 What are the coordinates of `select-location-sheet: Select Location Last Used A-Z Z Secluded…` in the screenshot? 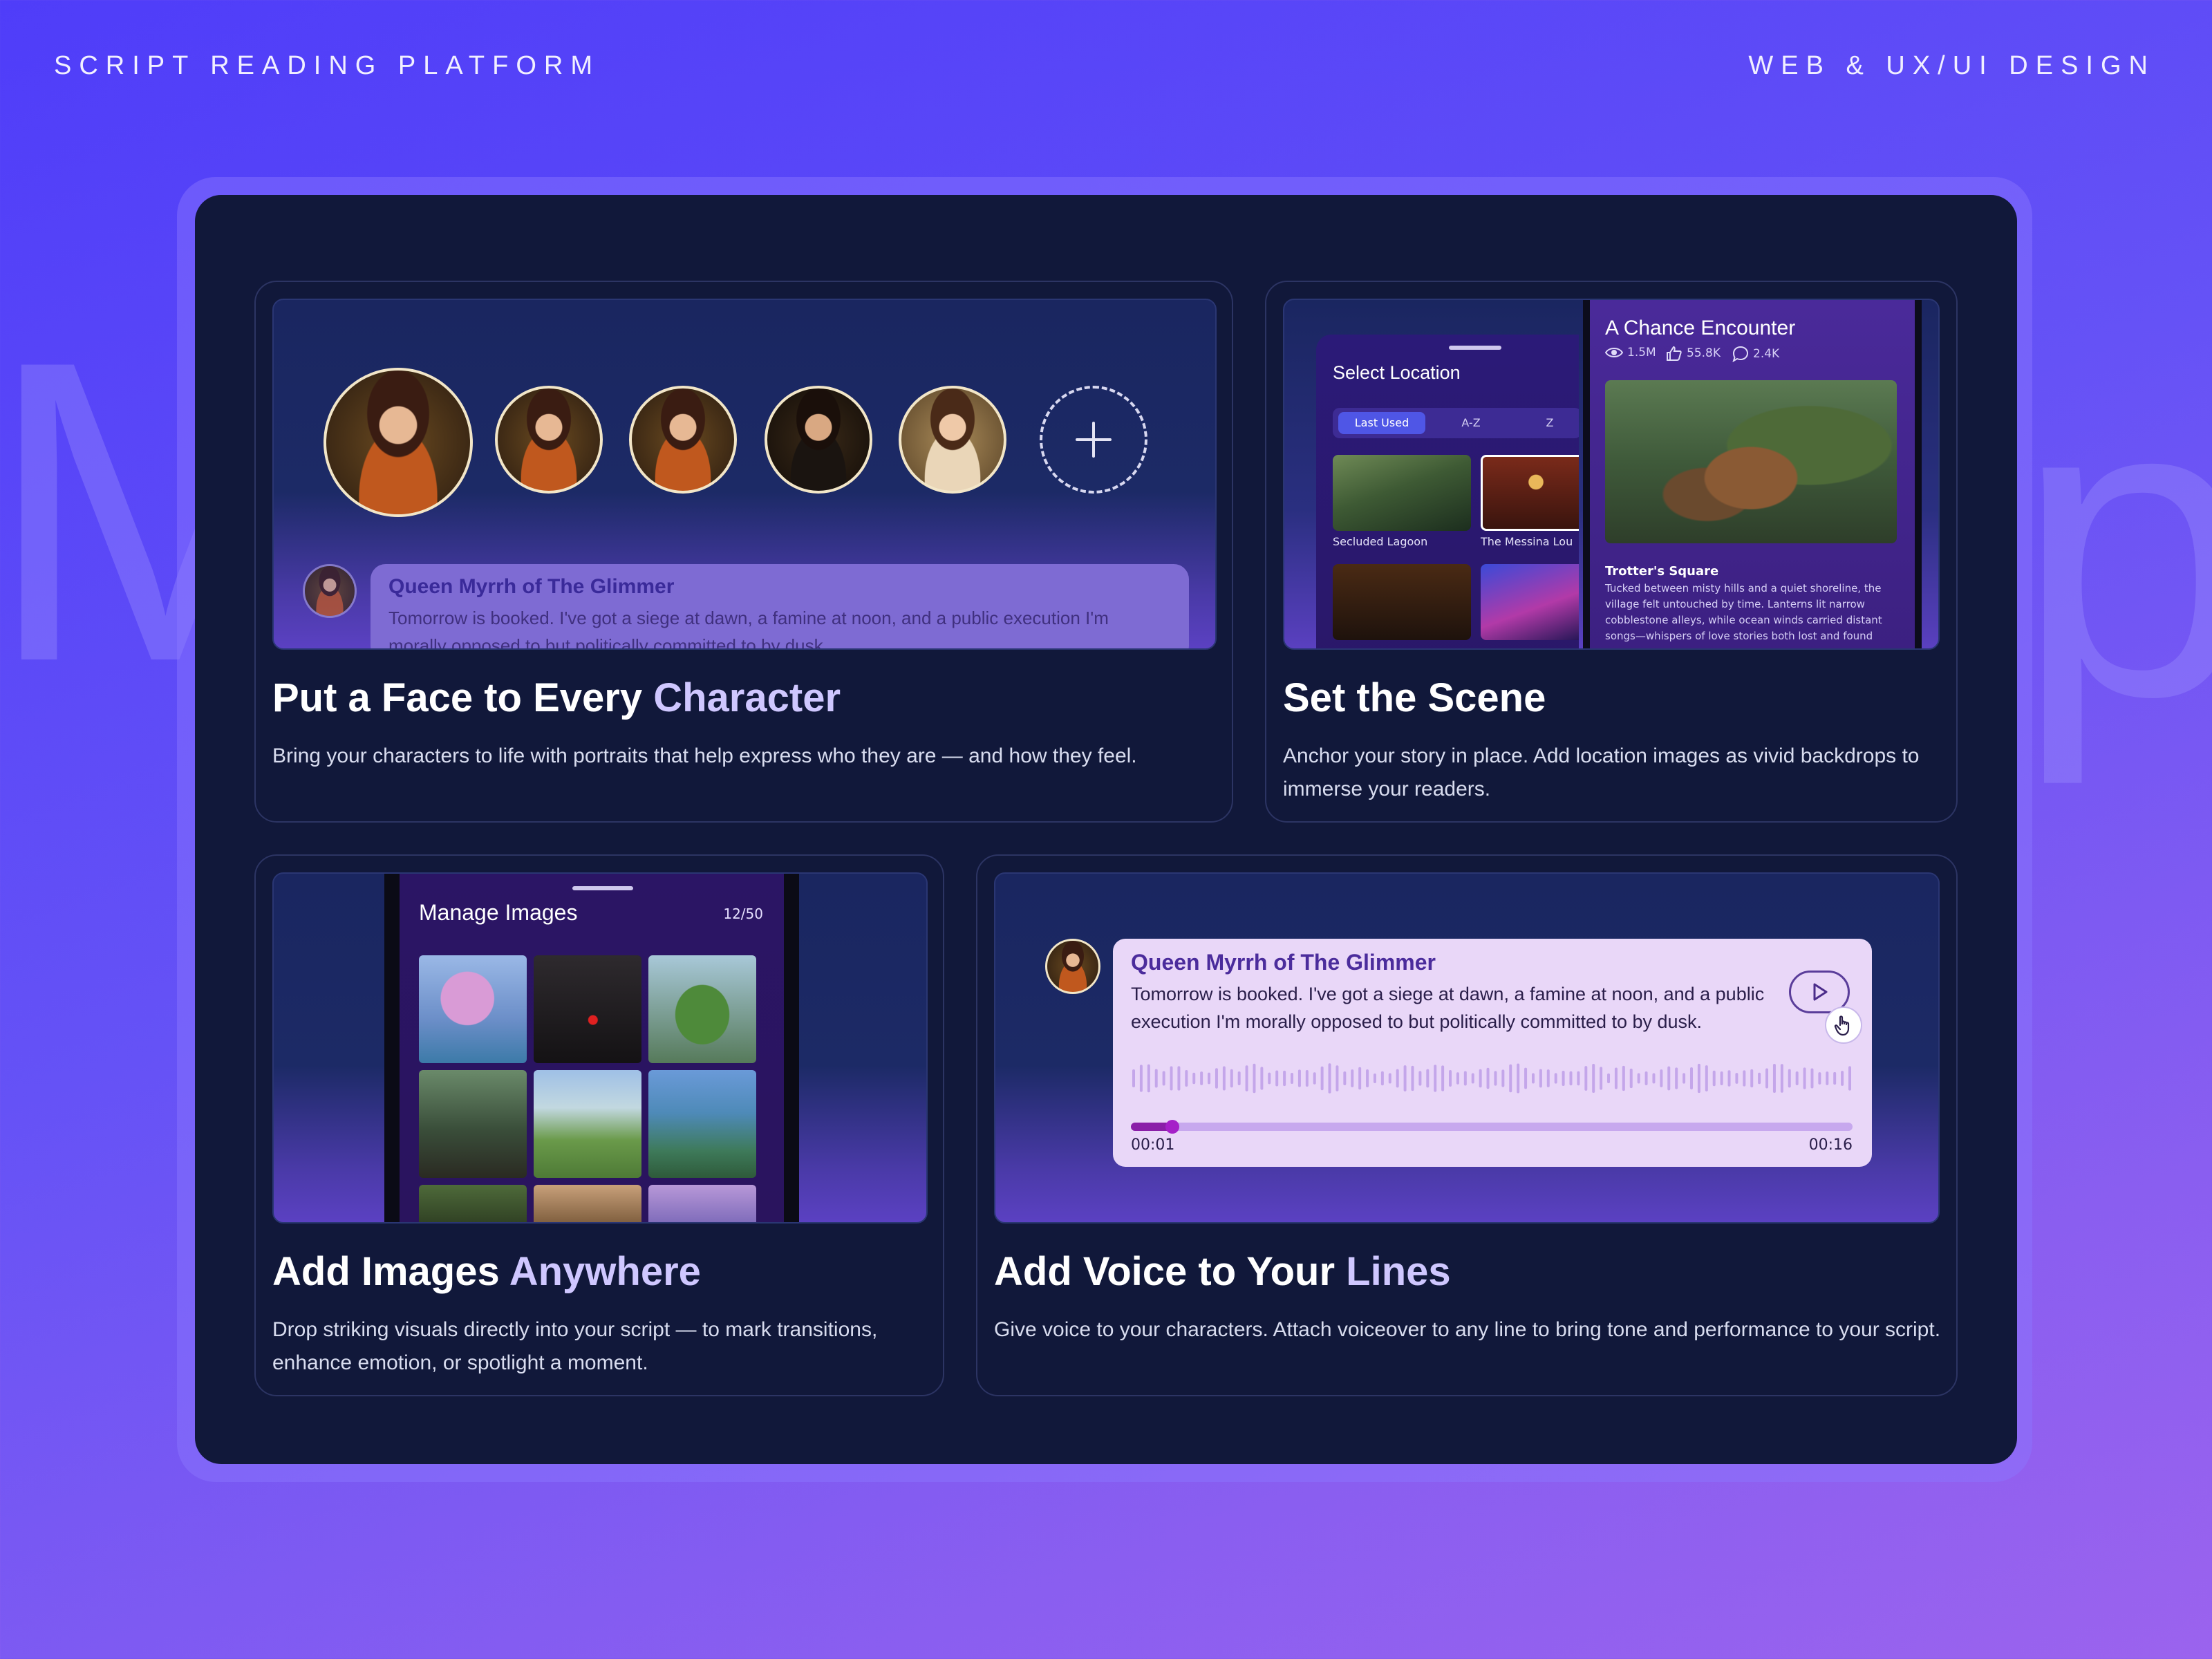 It's located at (1447, 491).